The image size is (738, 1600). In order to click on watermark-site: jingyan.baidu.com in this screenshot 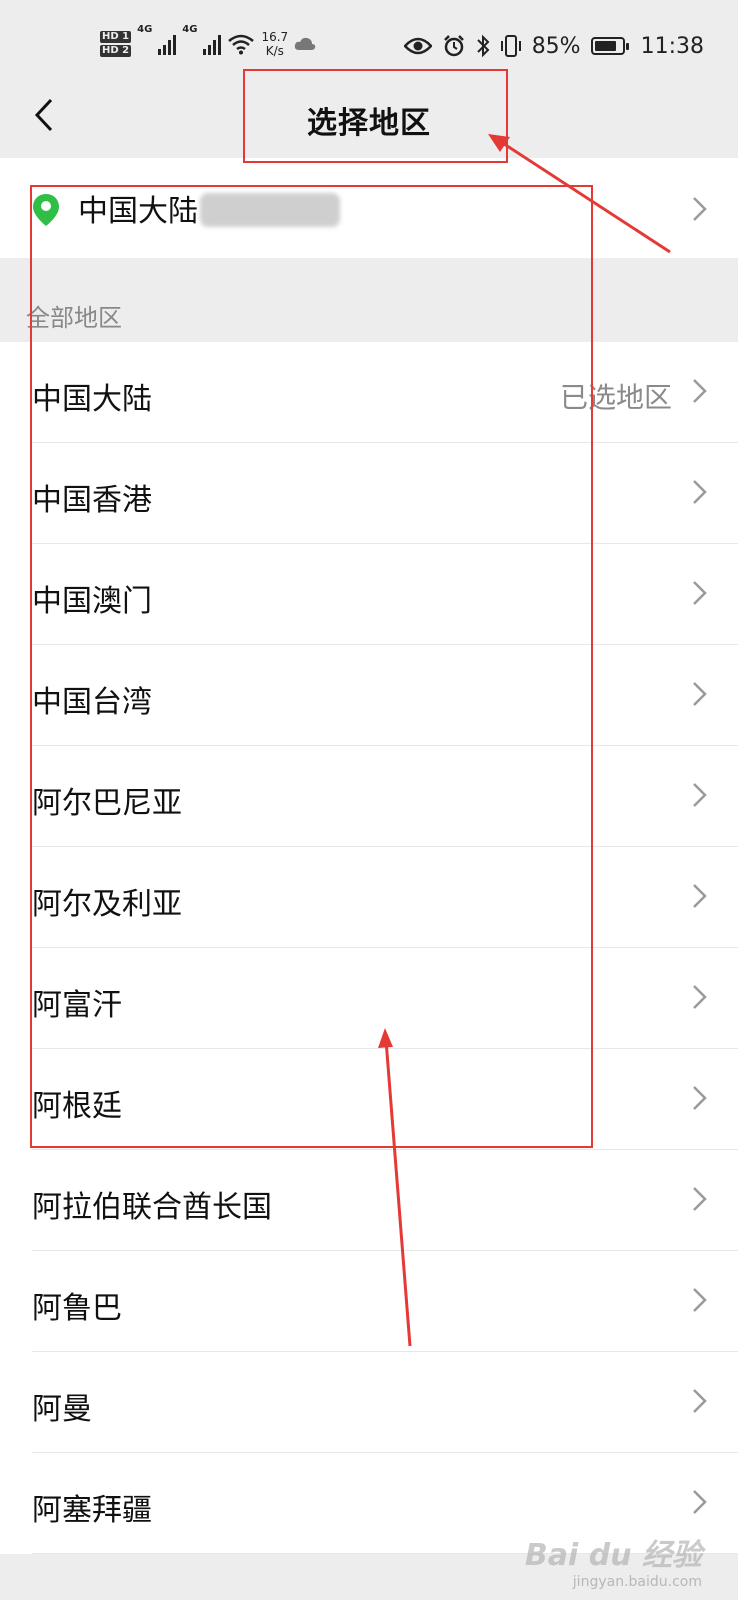, I will do `click(637, 1582)`.